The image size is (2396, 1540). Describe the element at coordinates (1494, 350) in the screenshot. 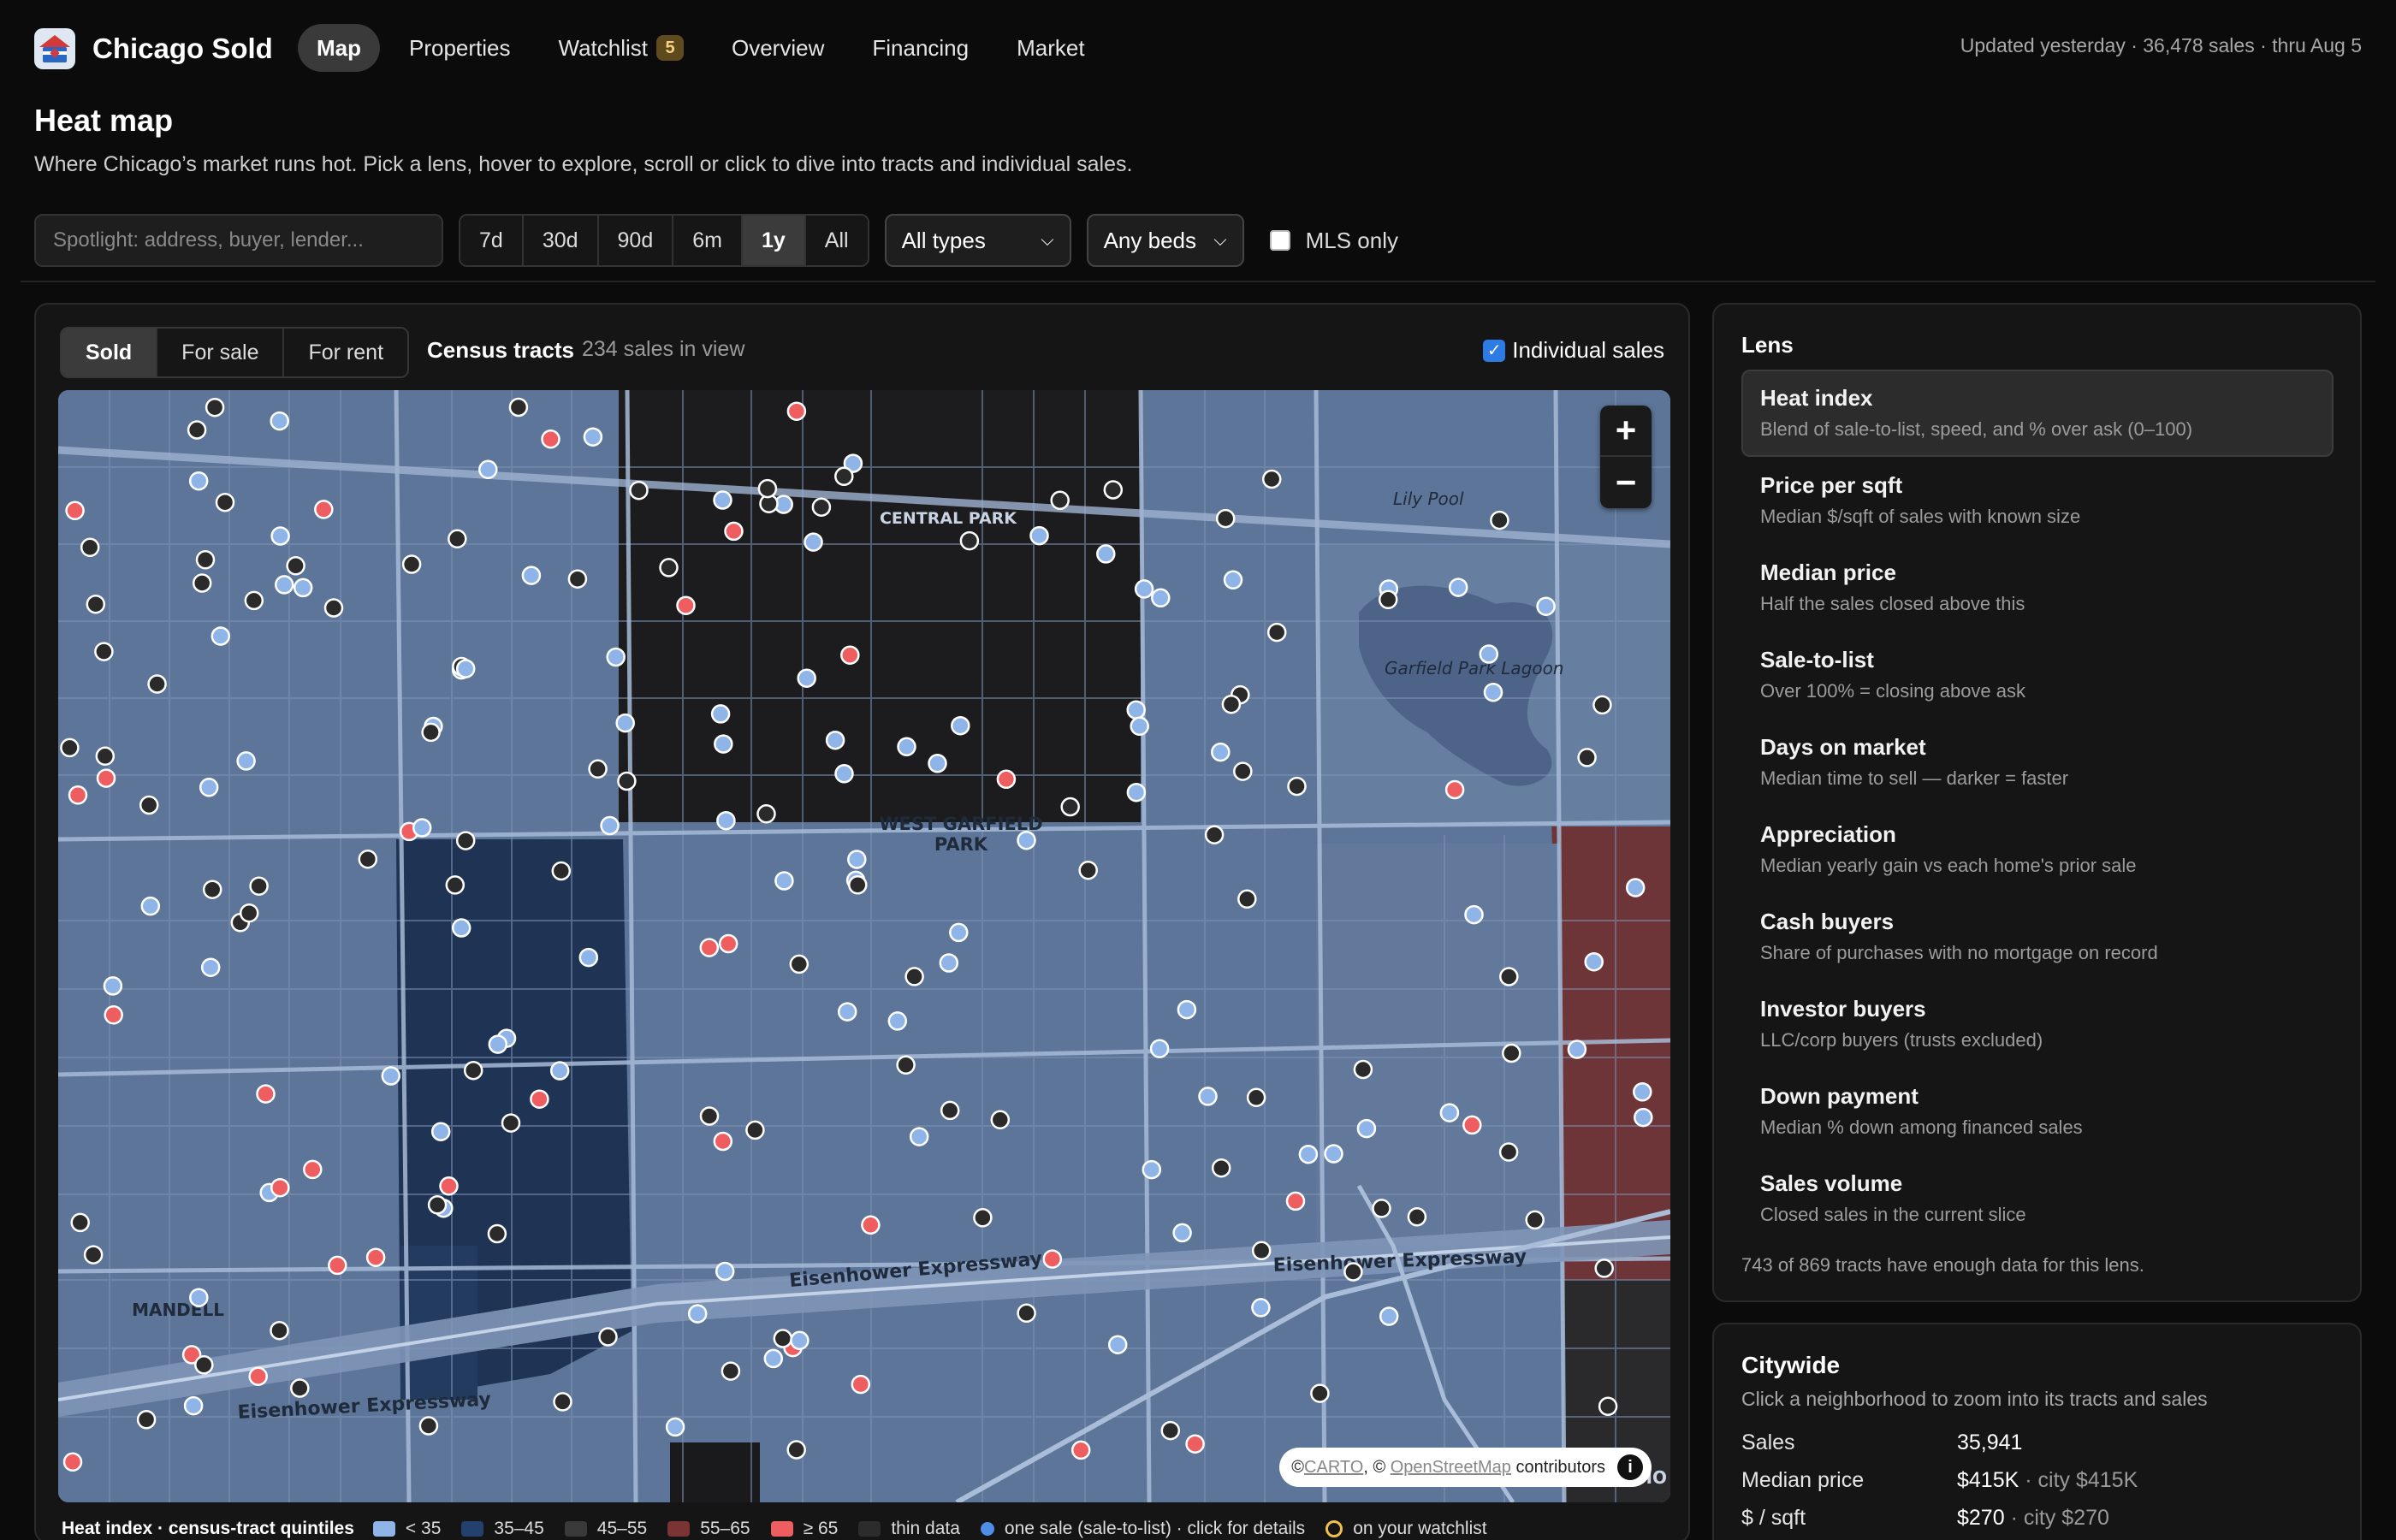

I see `checkmark-icon: ✓` at that location.